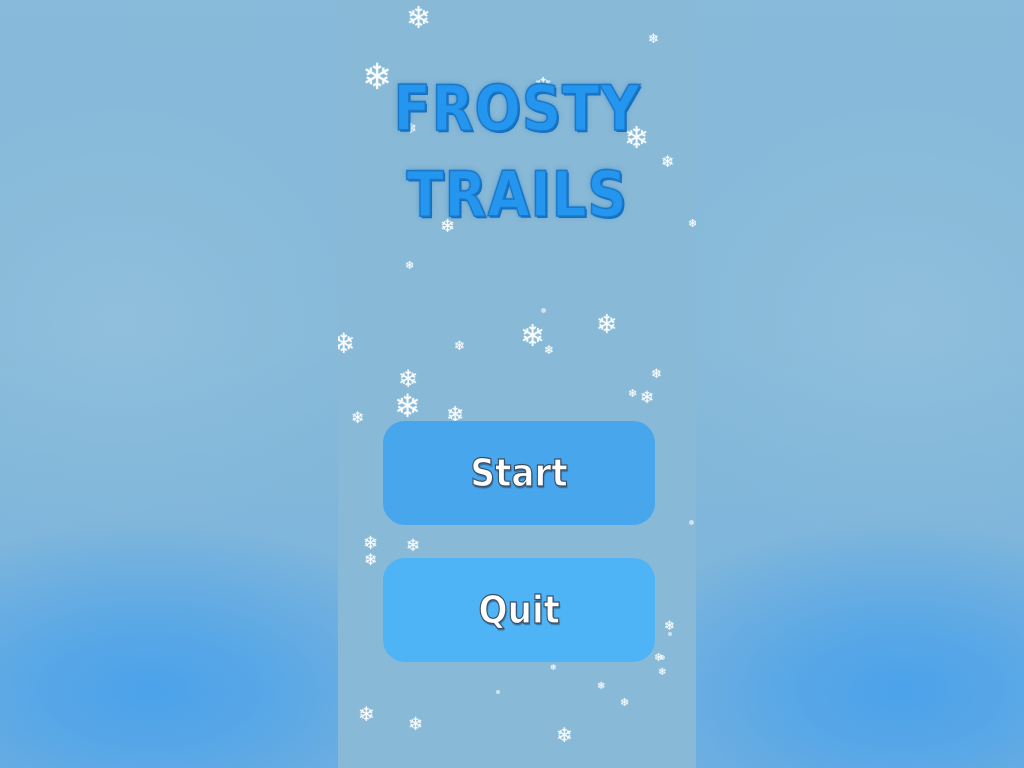 Image resolution: width=1024 pixels, height=768 pixels. What do you see at coordinates (517, 108) in the screenshot?
I see `game-title-line-1: FROSTY` at bounding box center [517, 108].